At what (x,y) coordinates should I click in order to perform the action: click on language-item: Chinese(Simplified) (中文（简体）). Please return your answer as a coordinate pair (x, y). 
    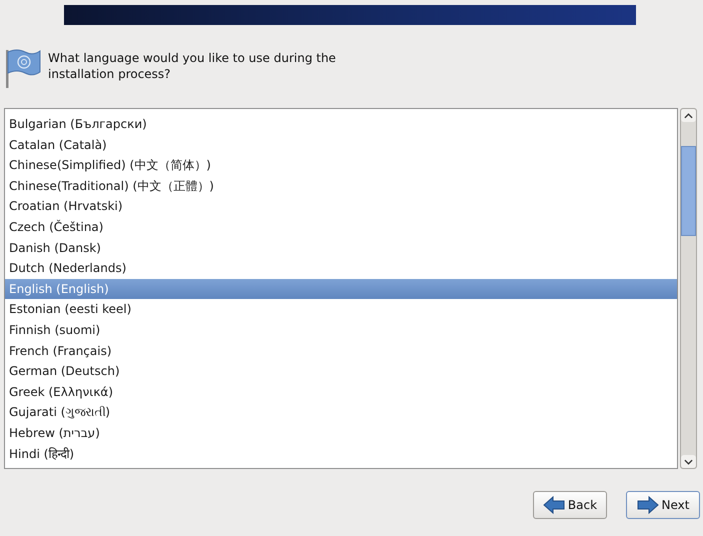
    Looking at the image, I should click on (341, 165).